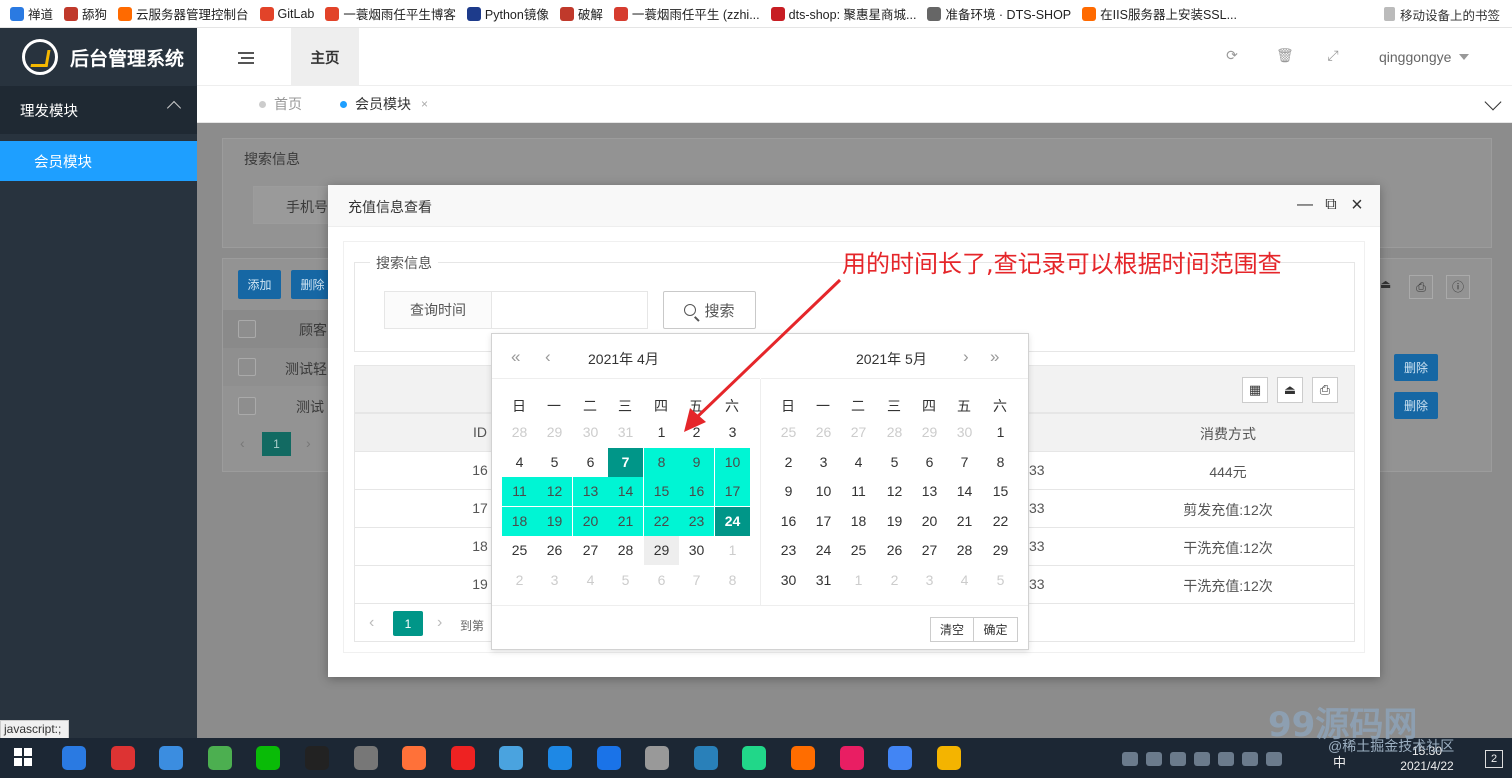  What do you see at coordinates (519, 491) in the screenshot?
I see `calendar-day: 11` at bounding box center [519, 491].